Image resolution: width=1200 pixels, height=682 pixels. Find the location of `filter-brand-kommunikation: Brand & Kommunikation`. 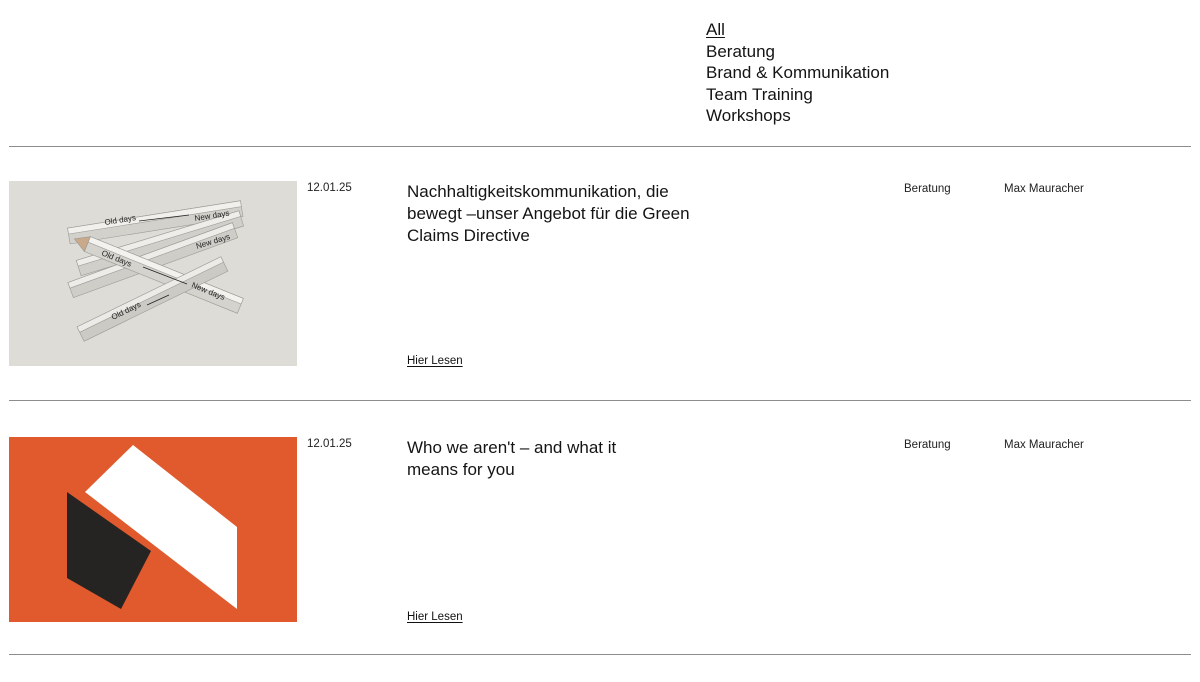

filter-brand-kommunikation: Brand & Kommunikation is located at coordinates (797, 73).